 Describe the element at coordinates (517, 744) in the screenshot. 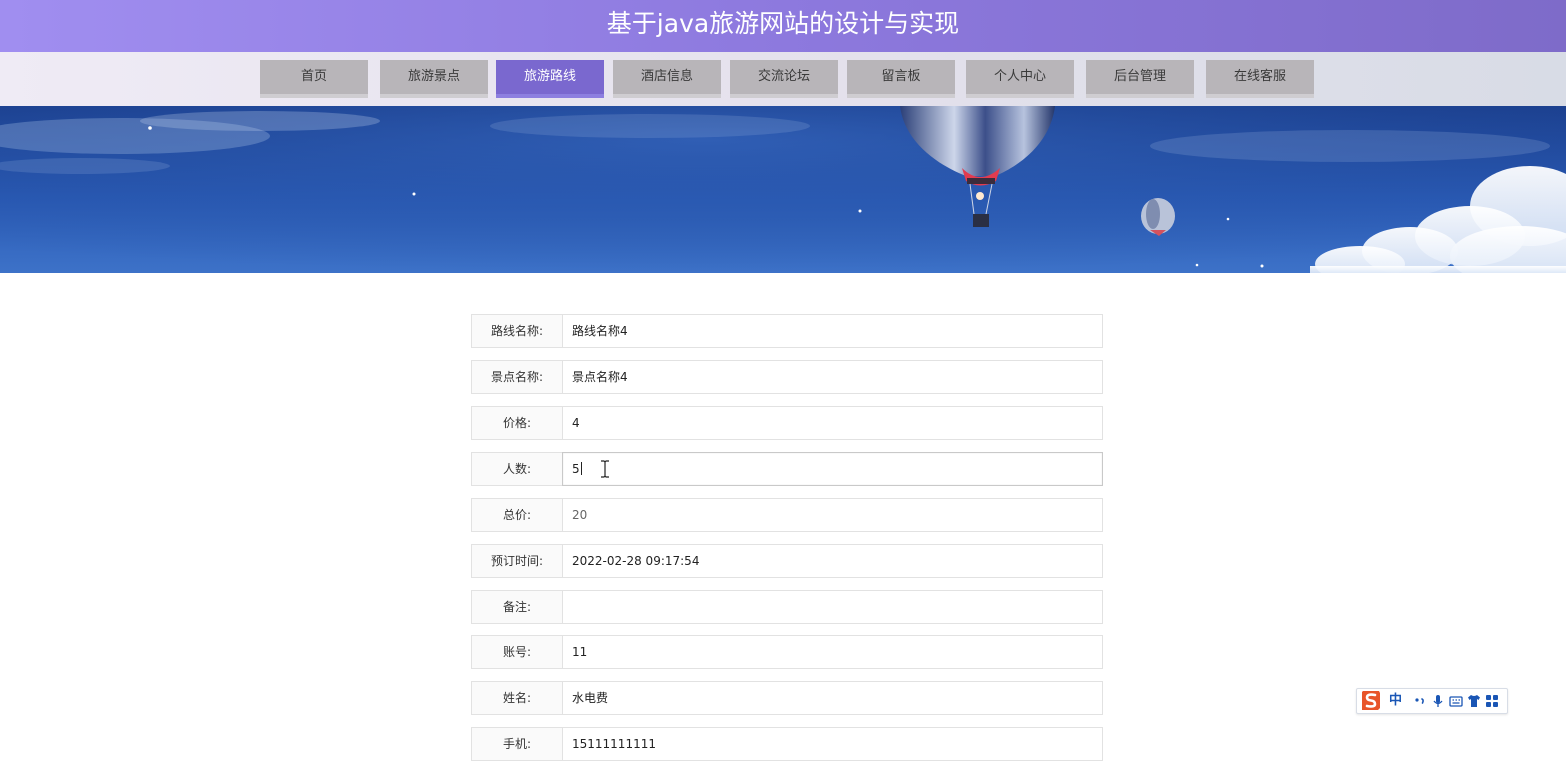

I see `phone-label: 手机:` at that location.